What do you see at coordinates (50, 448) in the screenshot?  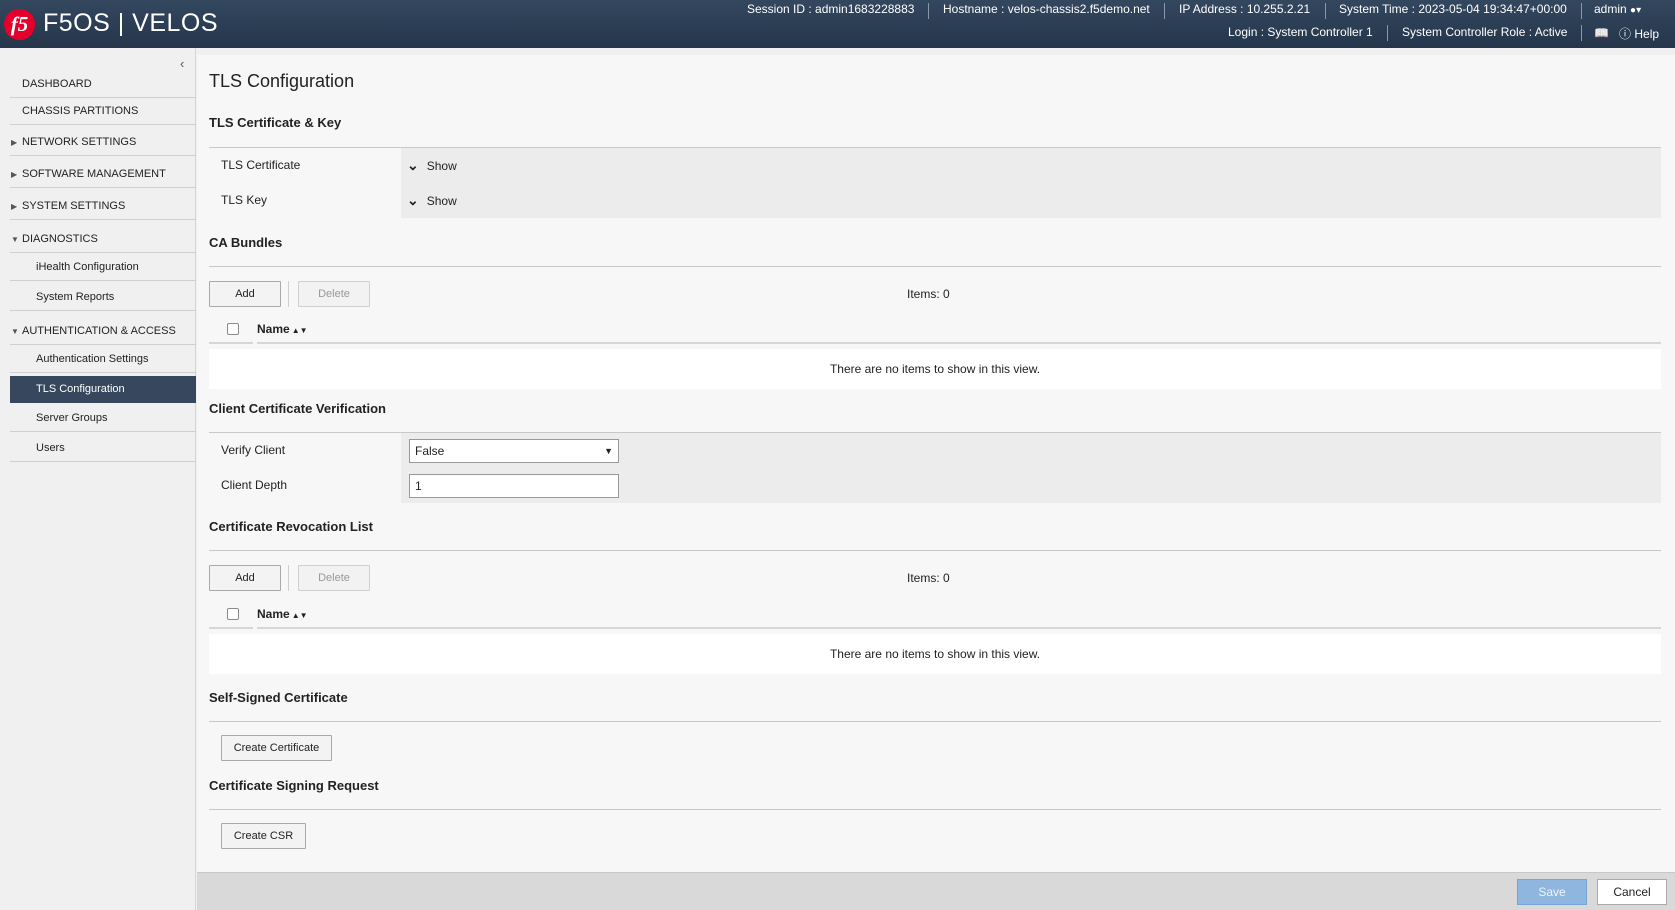 I see `sidebar-item-label: Users` at bounding box center [50, 448].